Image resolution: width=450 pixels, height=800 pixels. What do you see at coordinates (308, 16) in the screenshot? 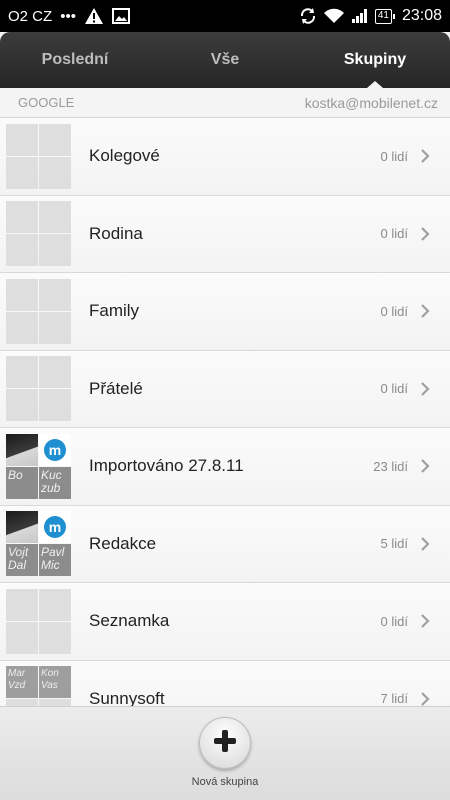
I see `sync-icon` at bounding box center [308, 16].